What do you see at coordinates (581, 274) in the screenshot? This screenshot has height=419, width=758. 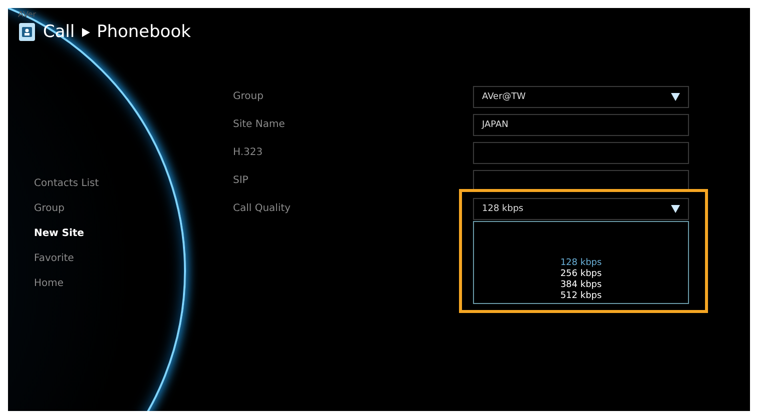 I see `dropdown-option: 256 kbps` at bounding box center [581, 274].